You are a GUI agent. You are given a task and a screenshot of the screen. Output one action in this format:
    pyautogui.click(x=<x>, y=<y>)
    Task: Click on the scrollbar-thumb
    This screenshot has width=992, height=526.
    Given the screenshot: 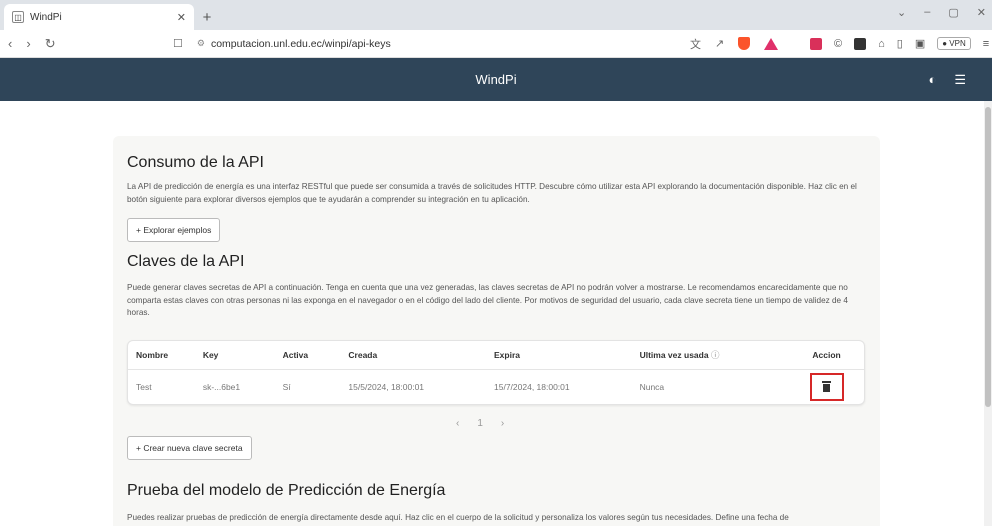 What is the action you would take?
    pyautogui.click(x=988, y=257)
    